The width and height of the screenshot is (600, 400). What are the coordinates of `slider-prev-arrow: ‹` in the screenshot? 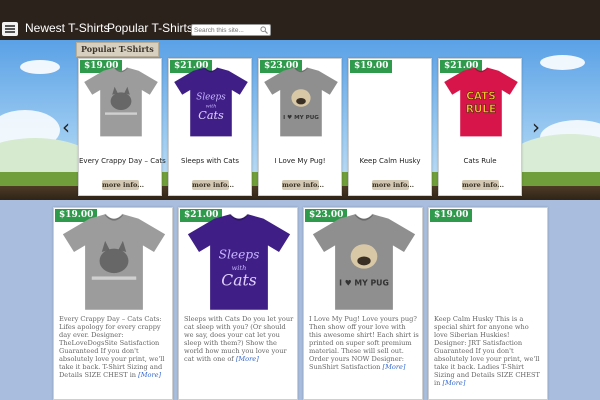 It's located at (66, 127).